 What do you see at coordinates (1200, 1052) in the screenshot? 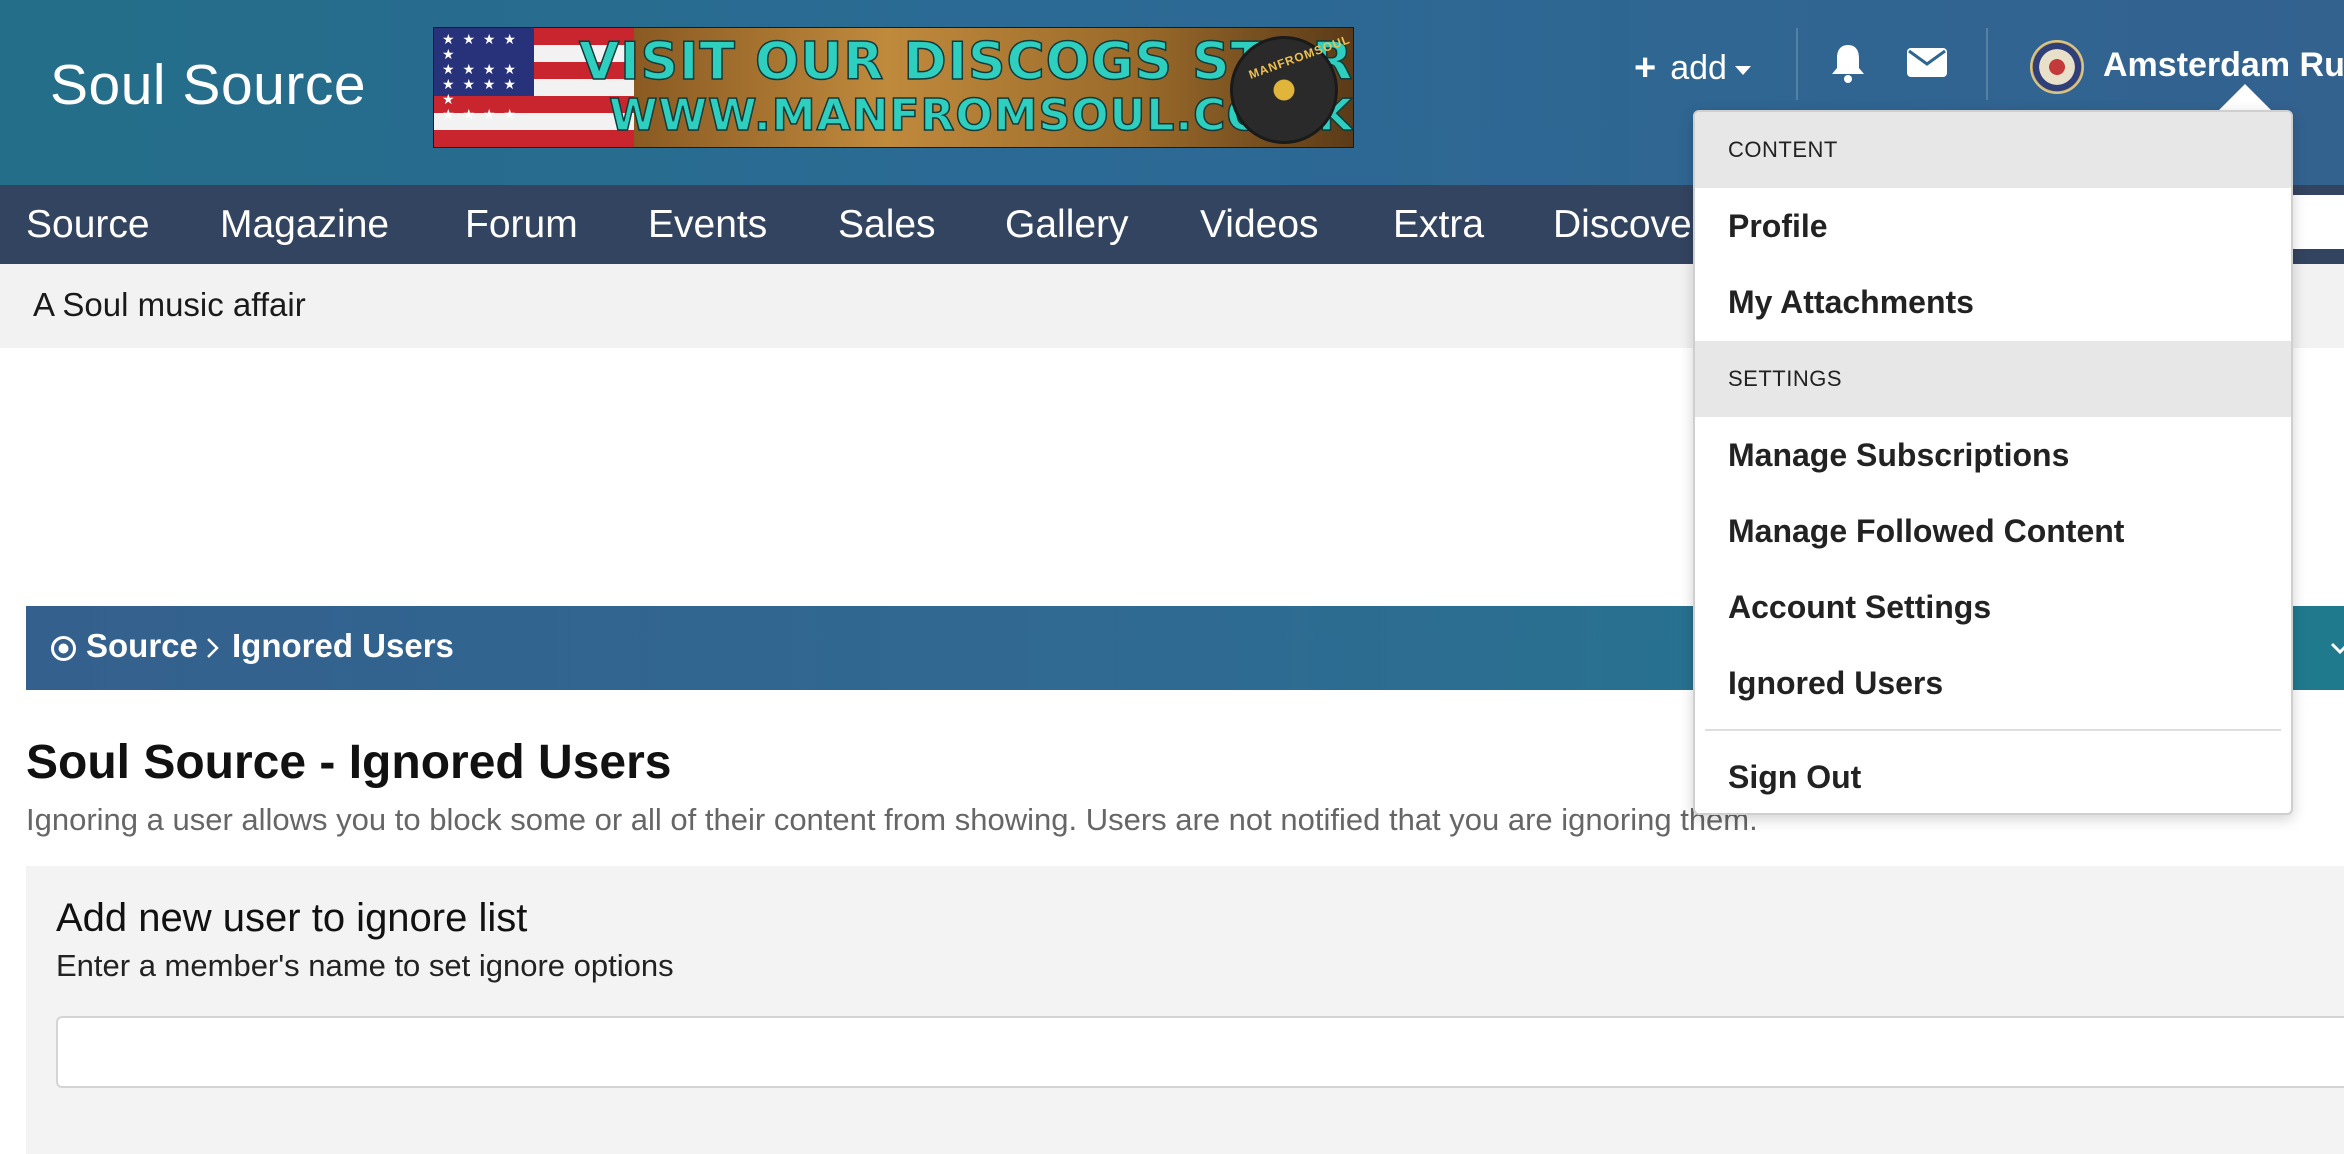
I see `member-name-input` at bounding box center [1200, 1052].